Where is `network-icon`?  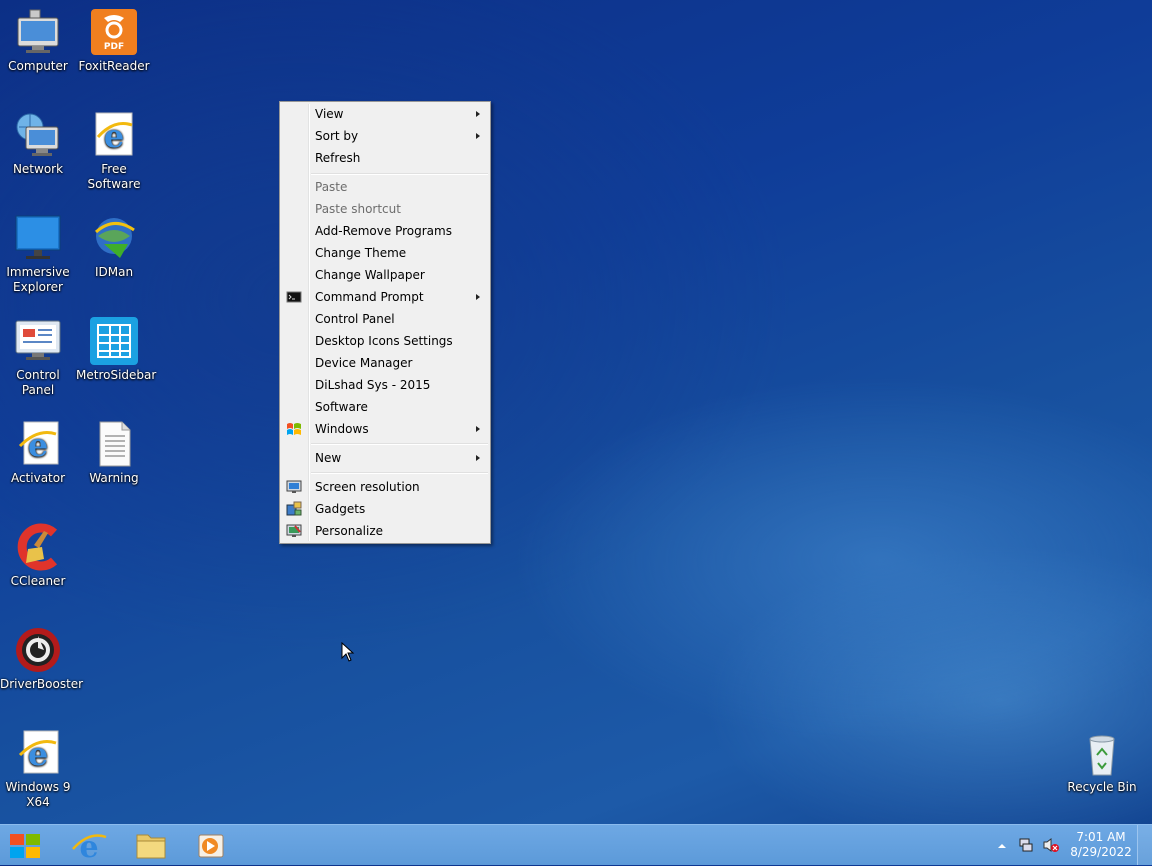 network-icon is located at coordinates (38, 135).